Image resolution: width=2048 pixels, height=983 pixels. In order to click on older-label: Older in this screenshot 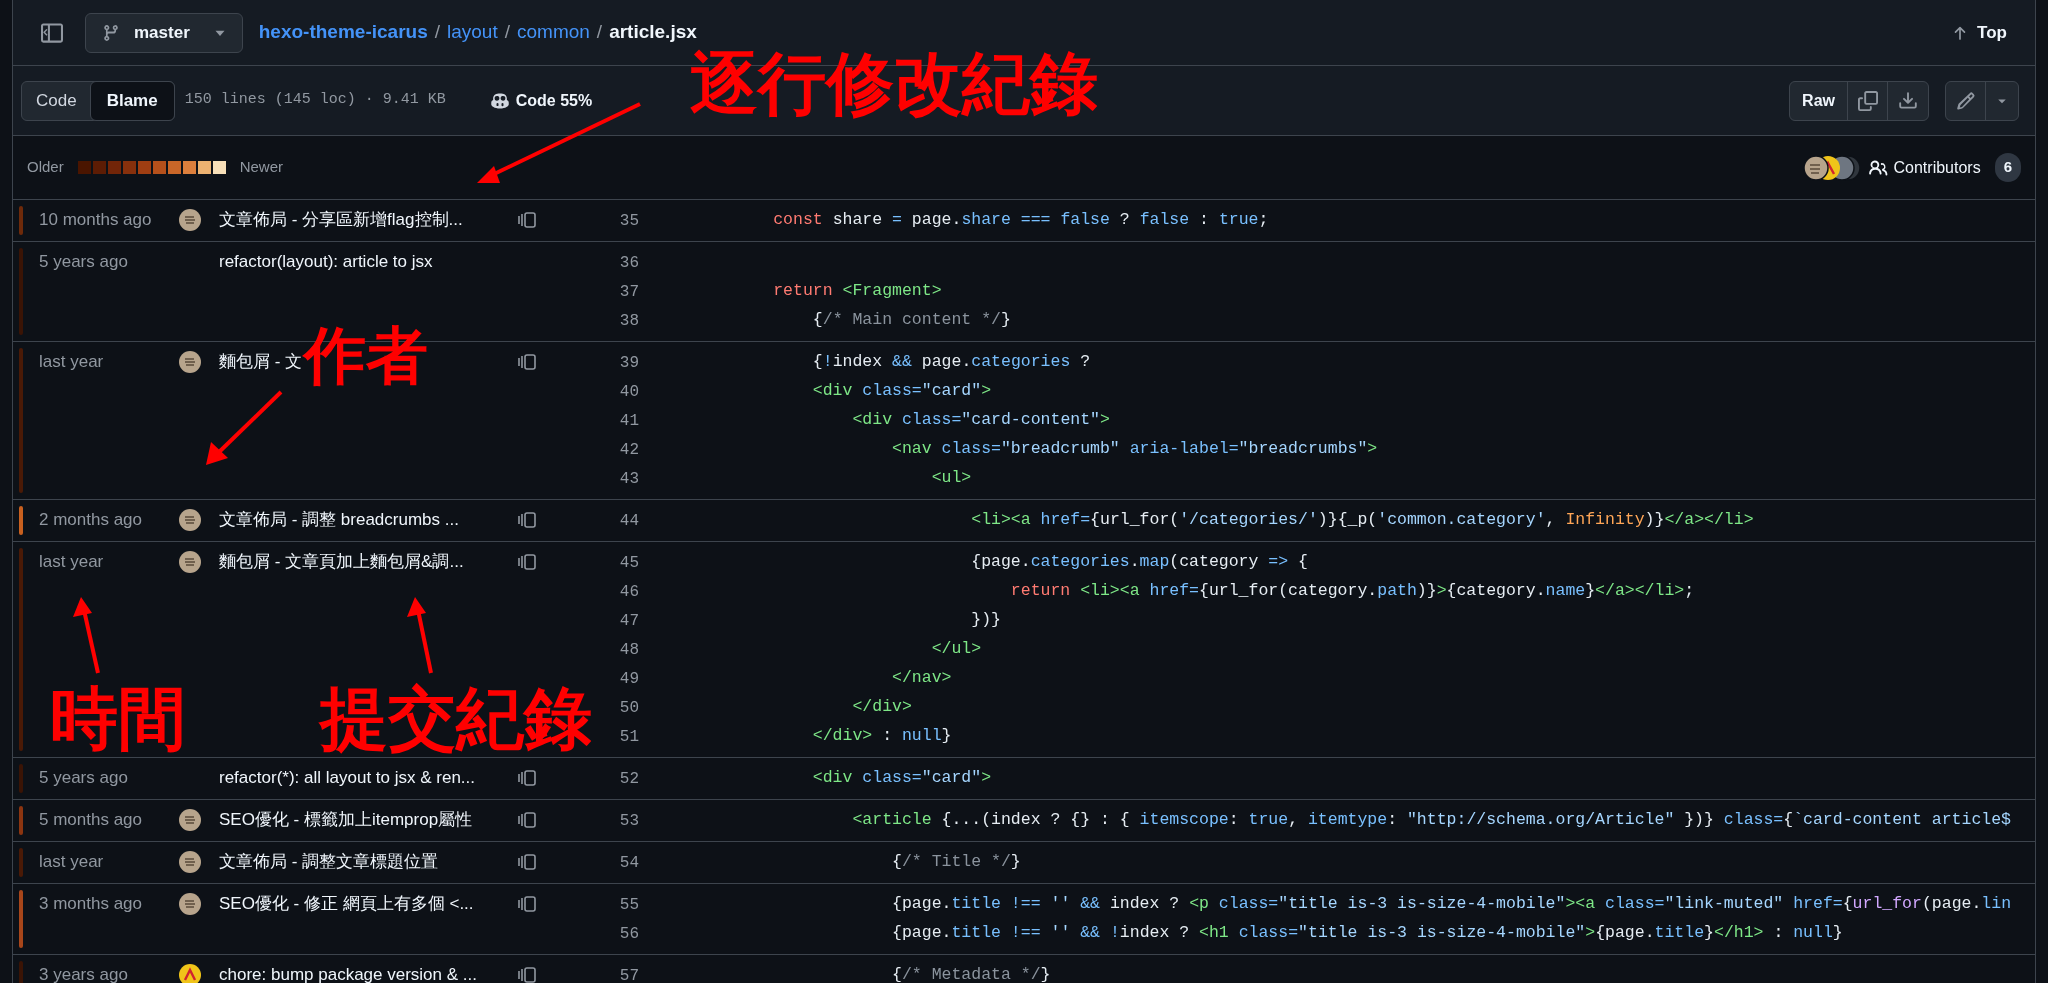, I will do `click(45, 167)`.